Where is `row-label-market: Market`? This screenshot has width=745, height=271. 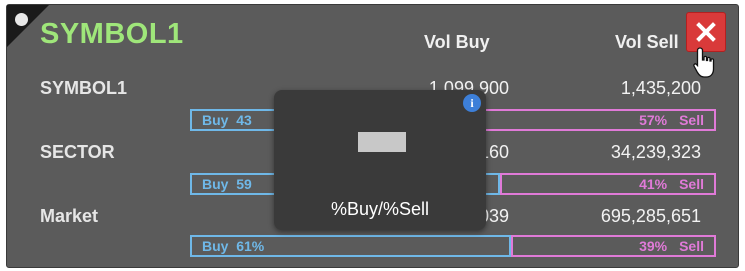
row-label-market: Market is located at coordinates (69, 216).